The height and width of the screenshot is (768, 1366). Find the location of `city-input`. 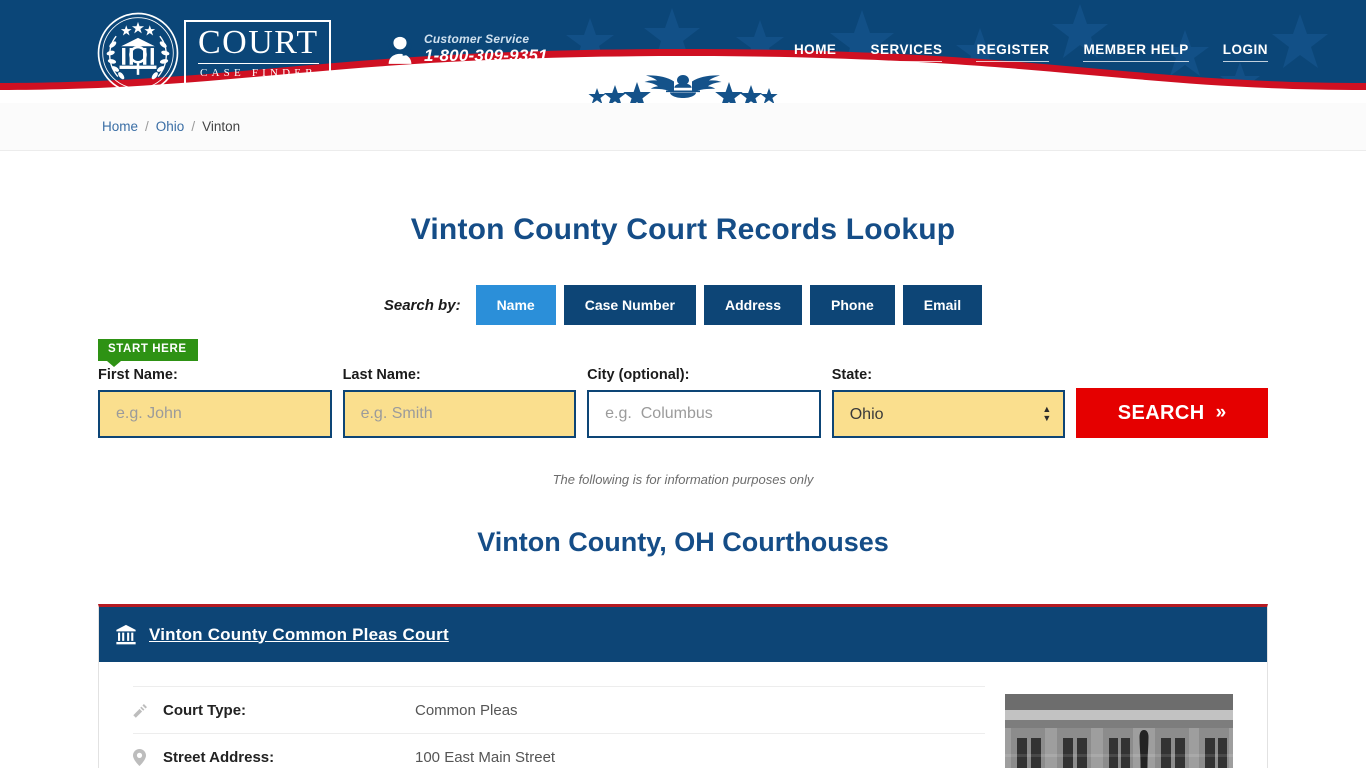

city-input is located at coordinates (704, 414).